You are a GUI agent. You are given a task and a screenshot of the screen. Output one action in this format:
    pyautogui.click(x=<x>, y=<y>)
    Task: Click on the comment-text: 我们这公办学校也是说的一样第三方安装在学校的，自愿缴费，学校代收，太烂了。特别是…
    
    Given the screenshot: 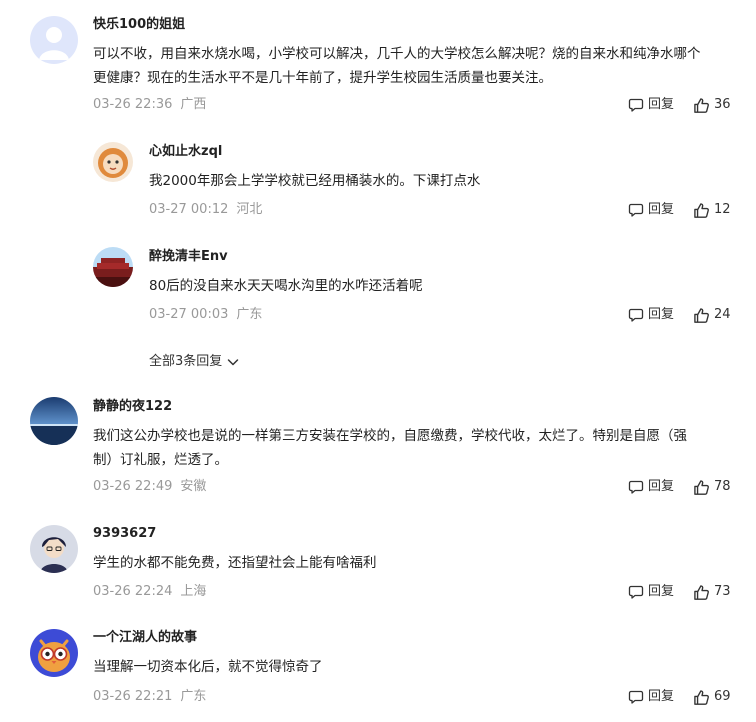 What is the action you would take?
    pyautogui.click(x=418, y=448)
    